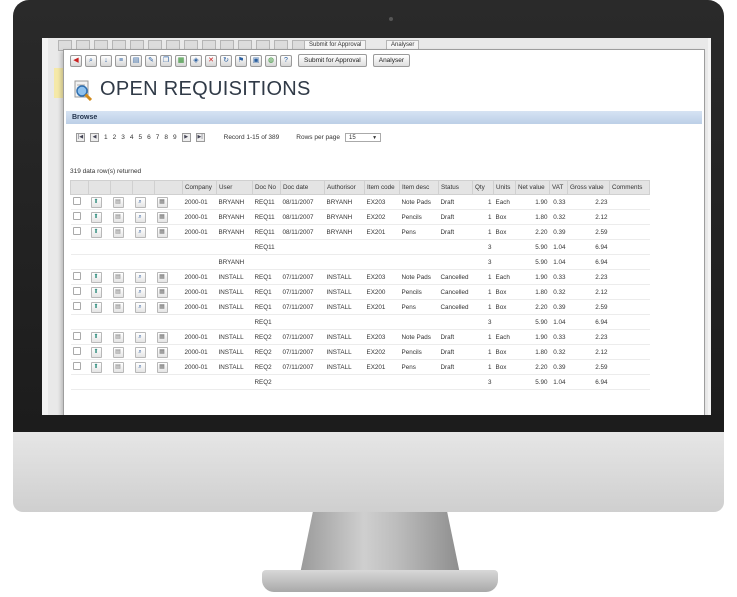 Image resolution: width=737 pixels, height=597 pixels. Describe the element at coordinates (234, 187) in the screenshot. I see `column-header-user: User` at that location.